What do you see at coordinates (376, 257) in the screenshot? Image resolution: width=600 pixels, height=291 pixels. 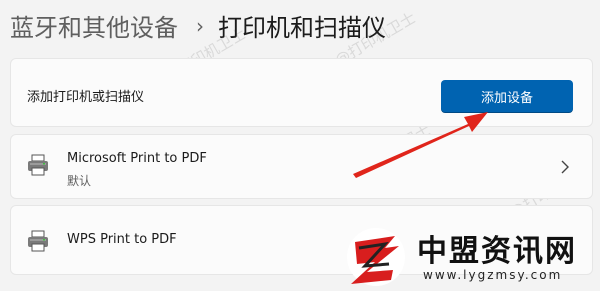 I see `brand-logo-icon` at bounding box center [376, 257].